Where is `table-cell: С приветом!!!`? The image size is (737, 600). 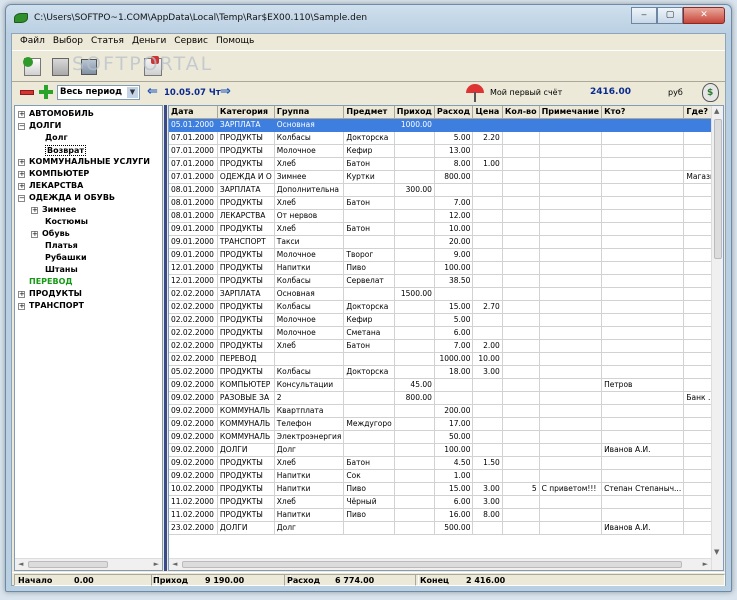 table-cell: С приветом!!! is located at coordinates (571, 489).